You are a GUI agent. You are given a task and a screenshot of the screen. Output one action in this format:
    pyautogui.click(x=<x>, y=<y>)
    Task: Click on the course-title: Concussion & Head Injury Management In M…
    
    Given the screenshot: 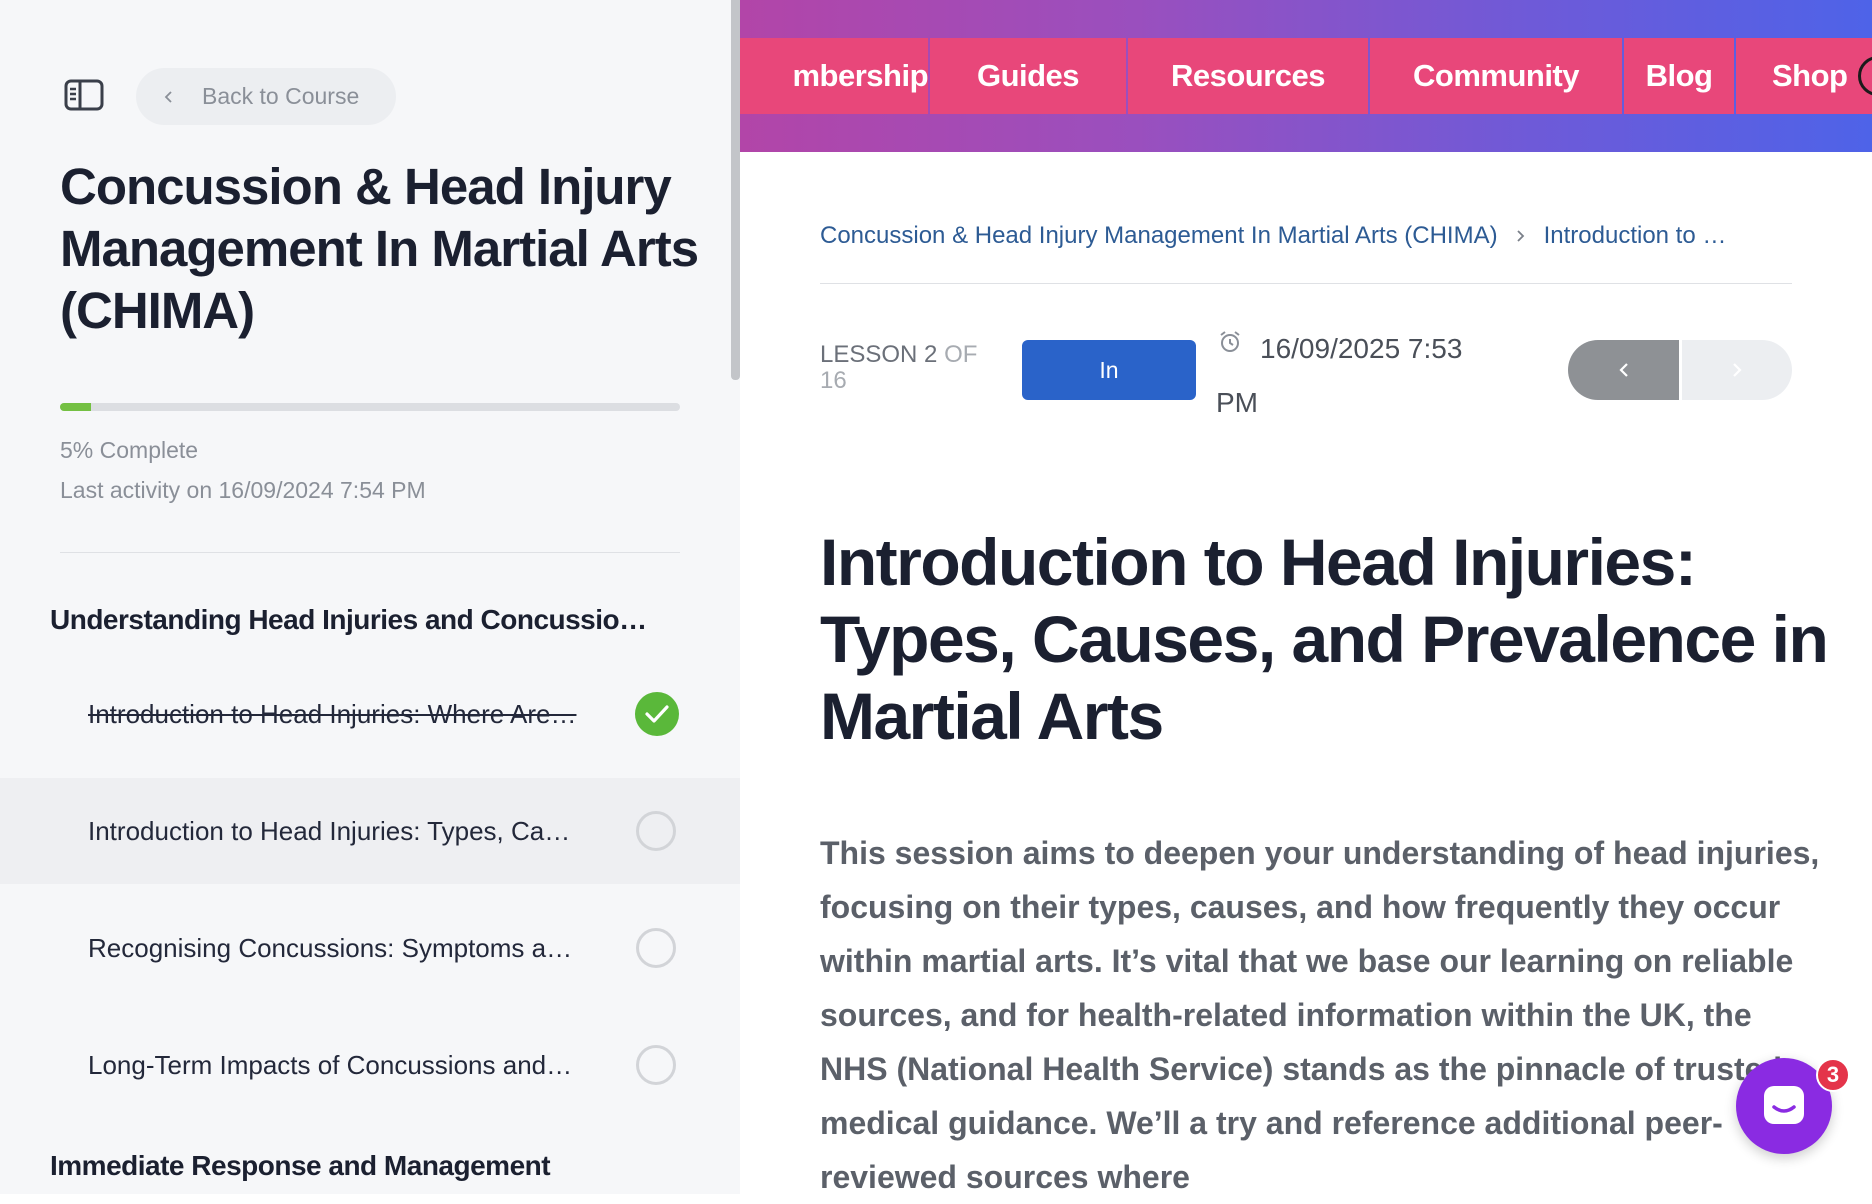 What is the action you would take?
    pyautogui.click(x=380, y=249)
    